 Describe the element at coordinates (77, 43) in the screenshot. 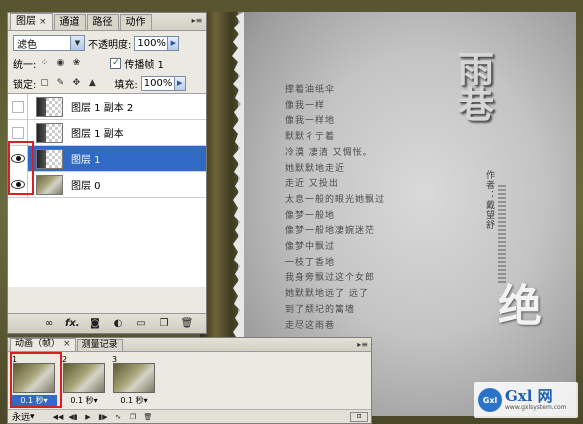

I see `chevron-down-icon: ▼` at that location.